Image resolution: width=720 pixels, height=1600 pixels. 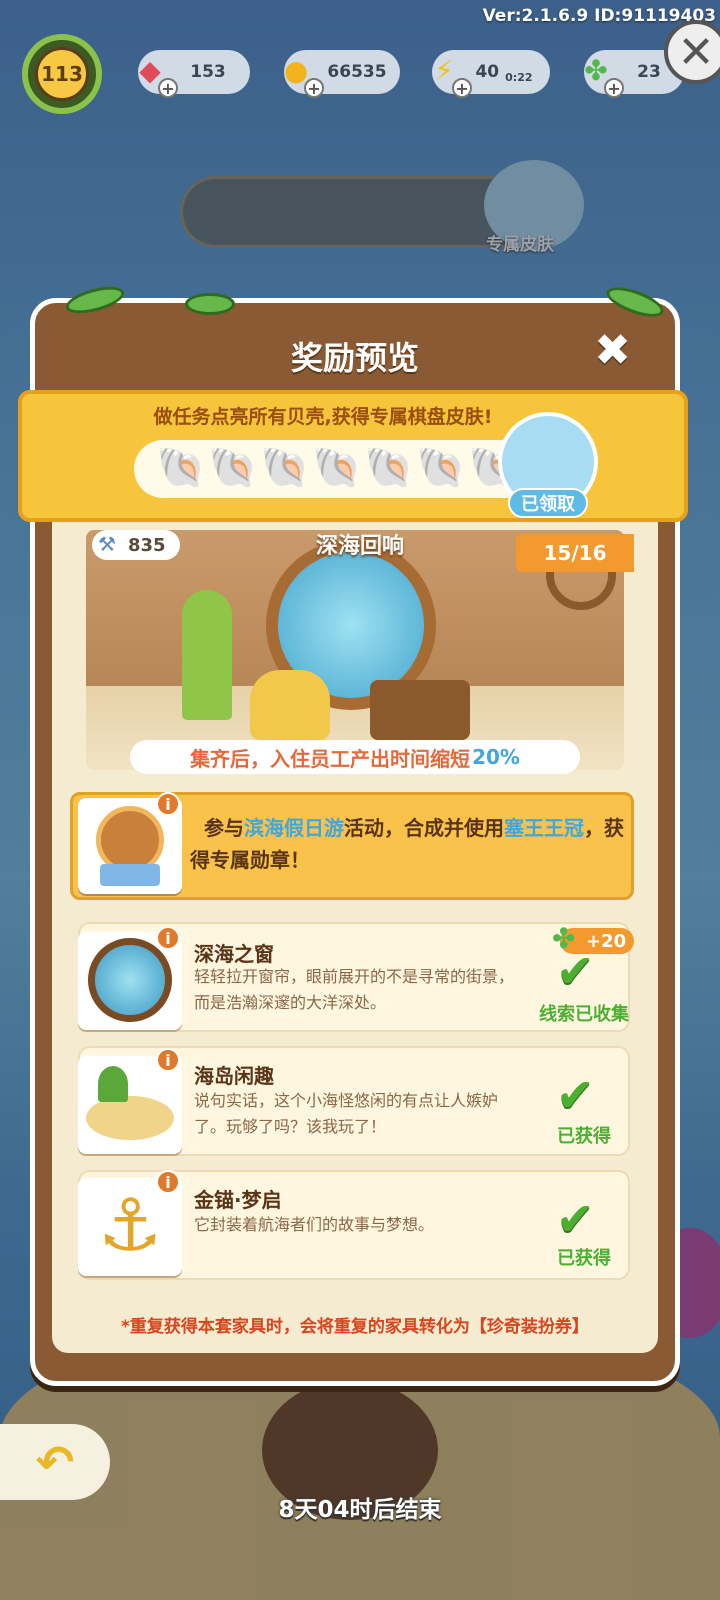 I want to click on clover-value: 23, so click(x=649, y=72).